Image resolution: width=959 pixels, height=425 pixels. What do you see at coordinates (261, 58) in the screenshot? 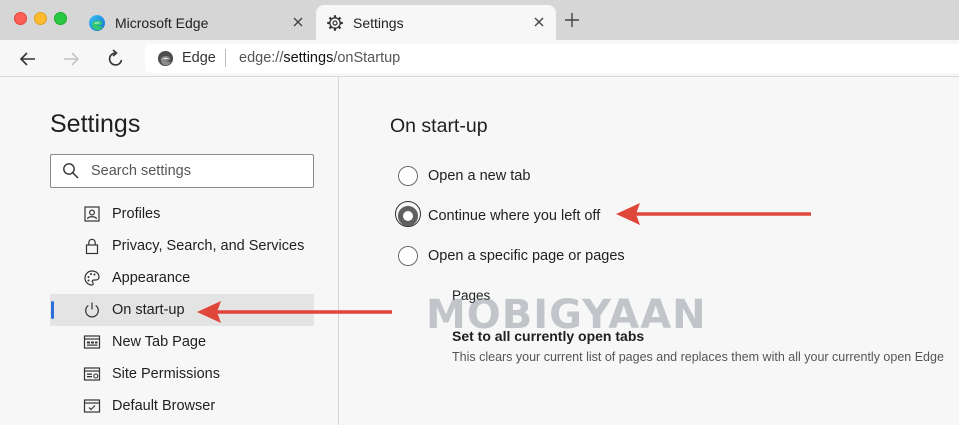
I see `url-prefix: edge://` at bounding box center [261, 58].